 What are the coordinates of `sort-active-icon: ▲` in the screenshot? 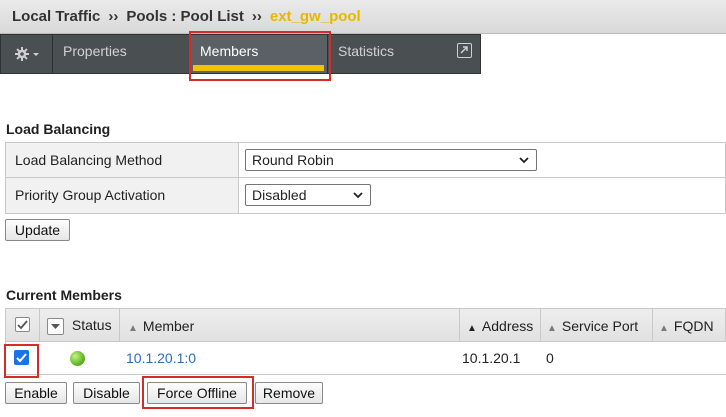 It's located at (472, 328).